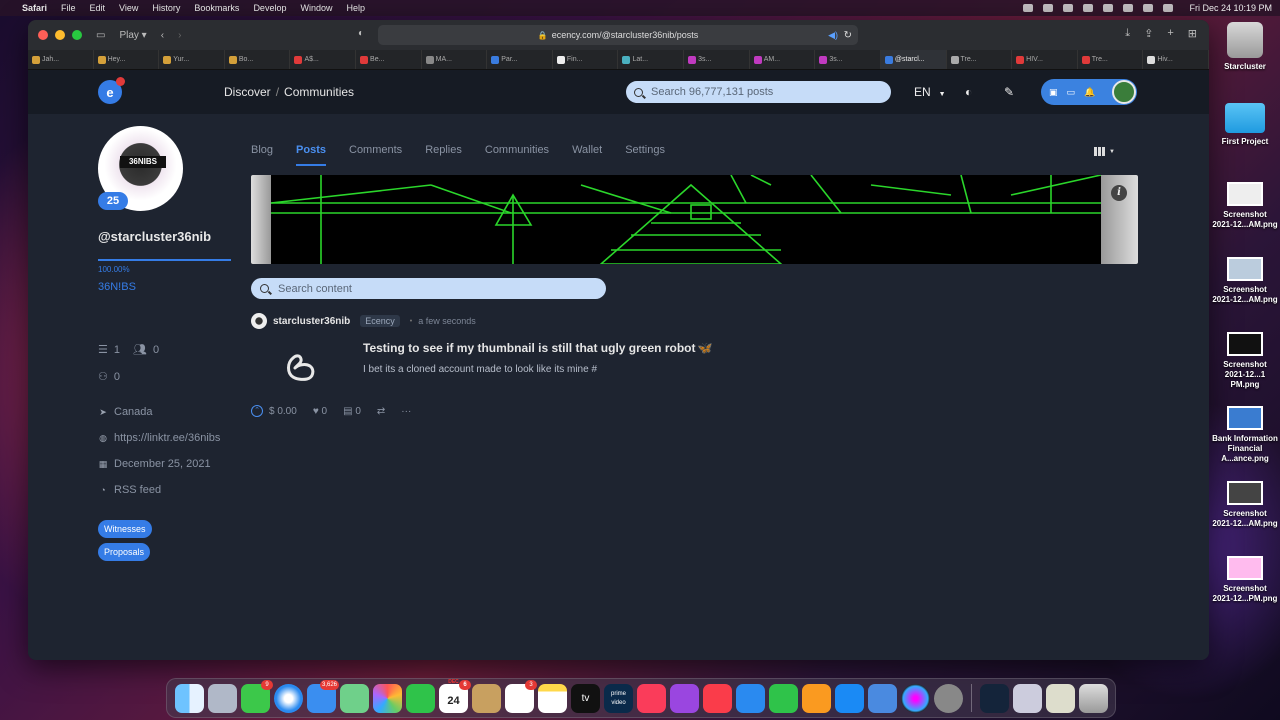  I want to click on user-avatar, so click(1124, 92).